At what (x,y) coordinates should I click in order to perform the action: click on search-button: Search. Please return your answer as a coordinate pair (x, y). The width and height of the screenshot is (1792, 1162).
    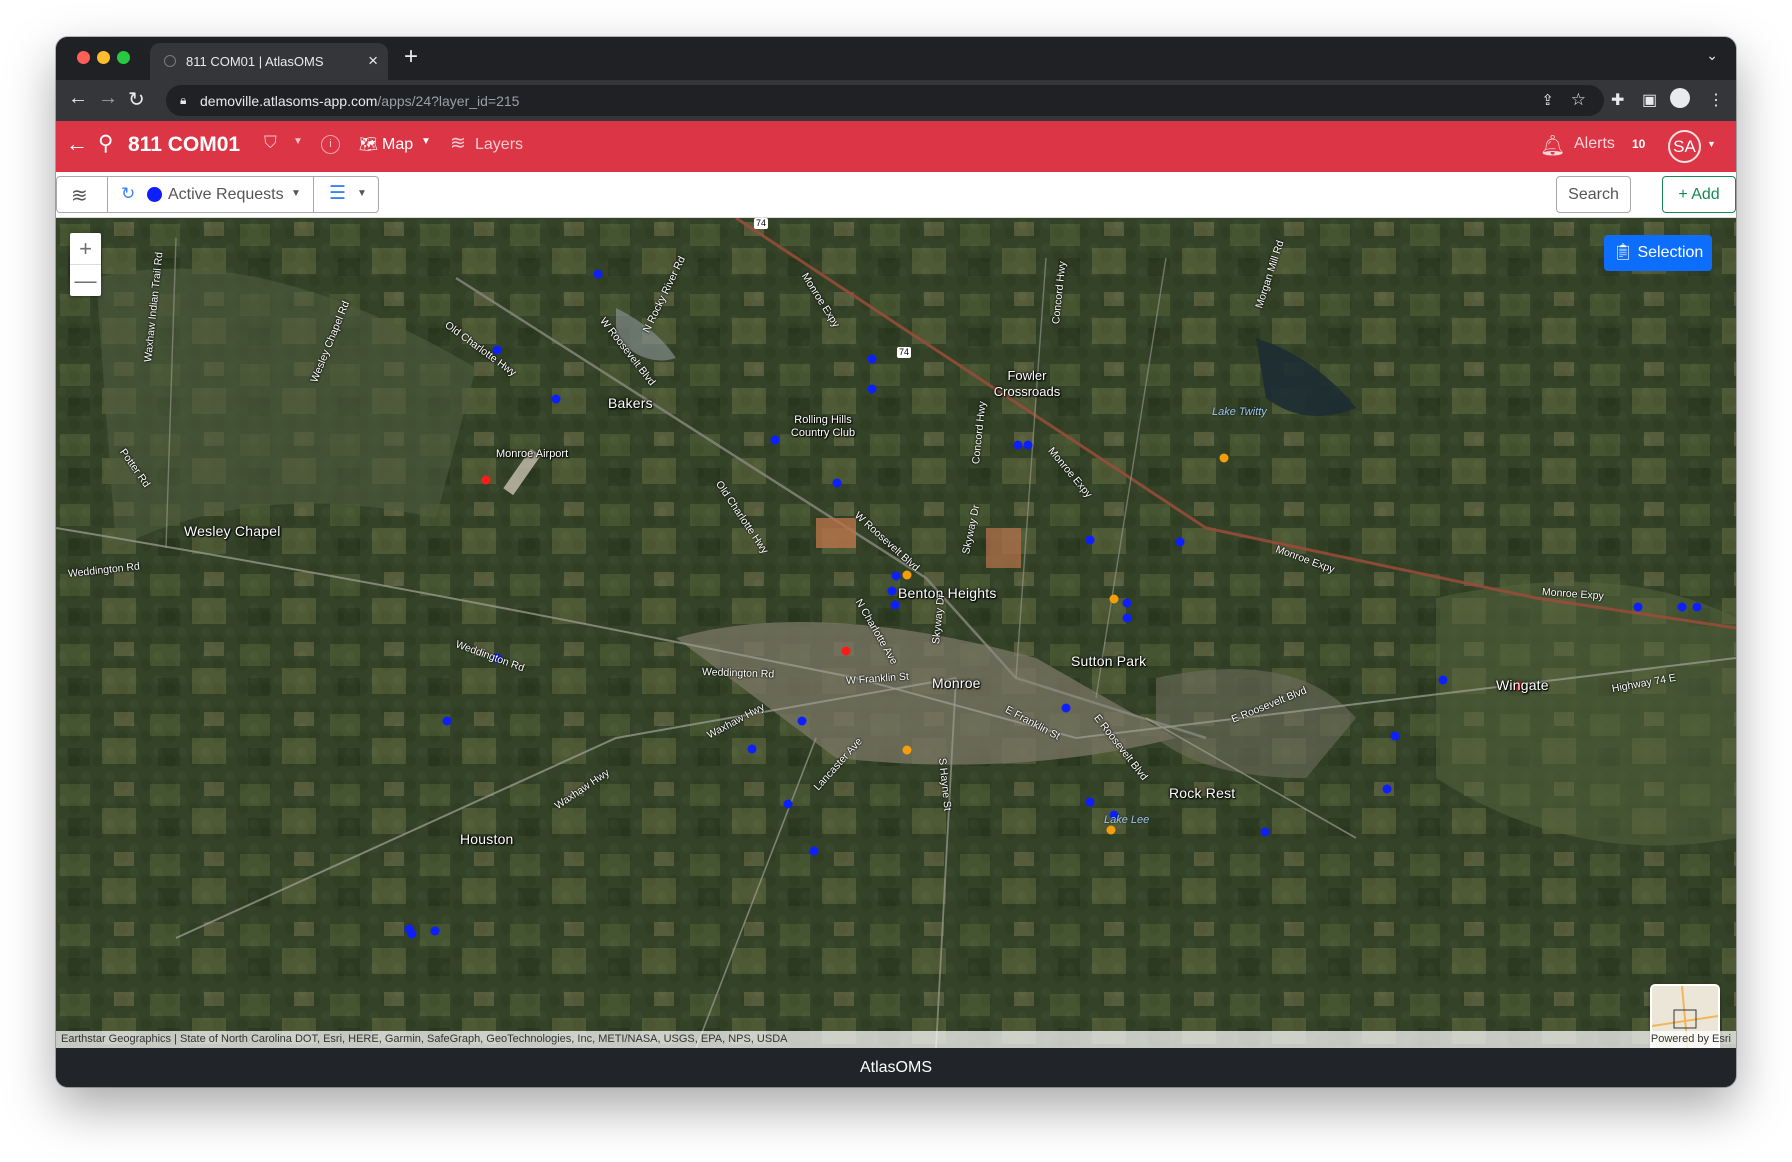
    Looking at the image, I should click on (1593, 194).